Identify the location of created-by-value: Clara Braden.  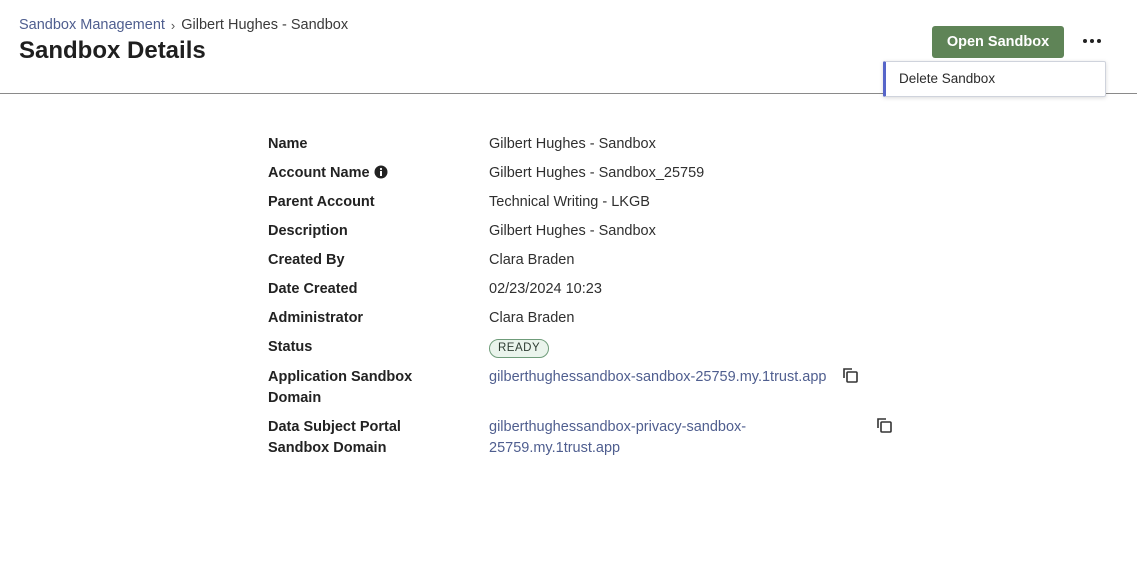
(532, 260).